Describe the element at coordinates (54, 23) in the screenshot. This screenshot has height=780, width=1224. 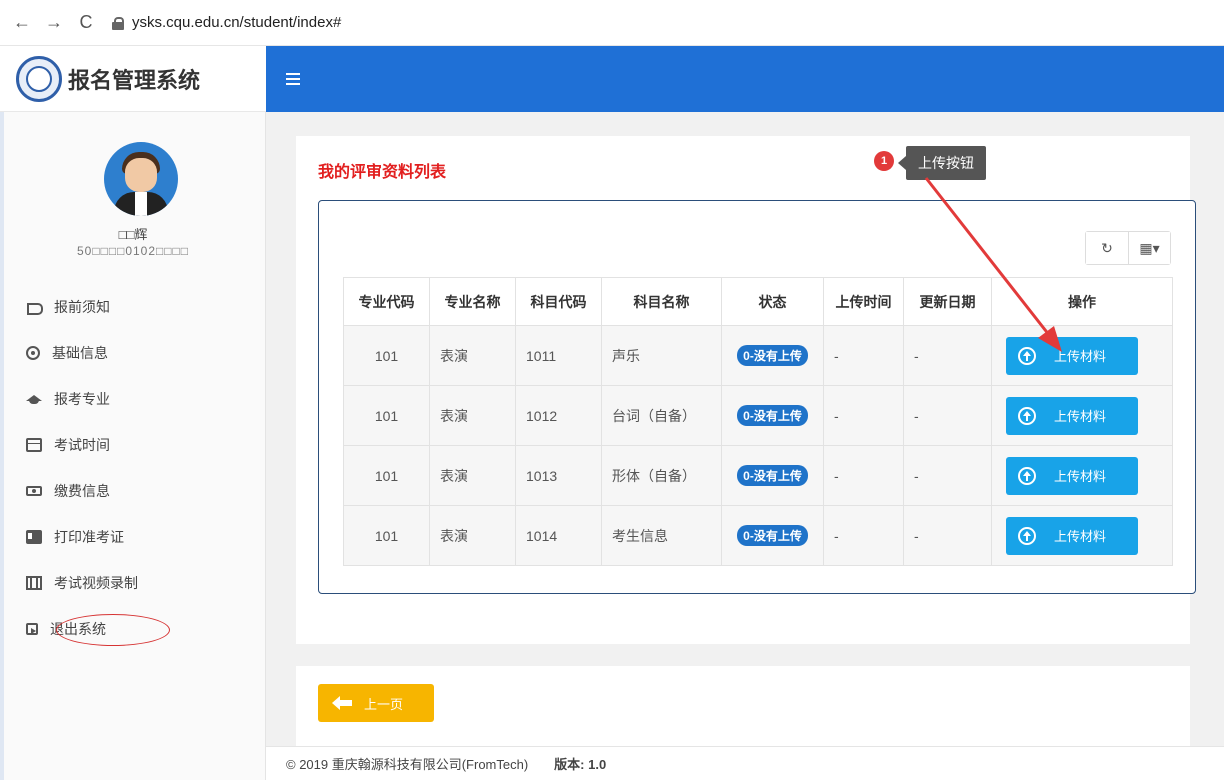
I see `forward-button: →` at that location.